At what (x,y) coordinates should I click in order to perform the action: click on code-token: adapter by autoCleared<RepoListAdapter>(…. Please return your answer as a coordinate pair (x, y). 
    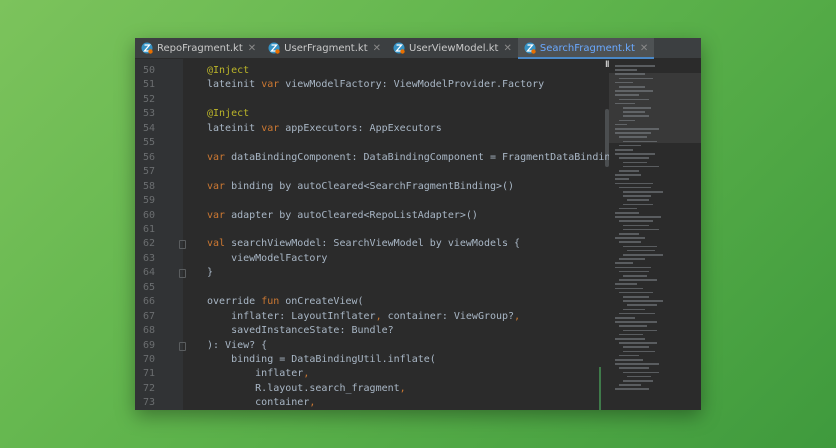
    Looking at the image, I should click on (351, 215).